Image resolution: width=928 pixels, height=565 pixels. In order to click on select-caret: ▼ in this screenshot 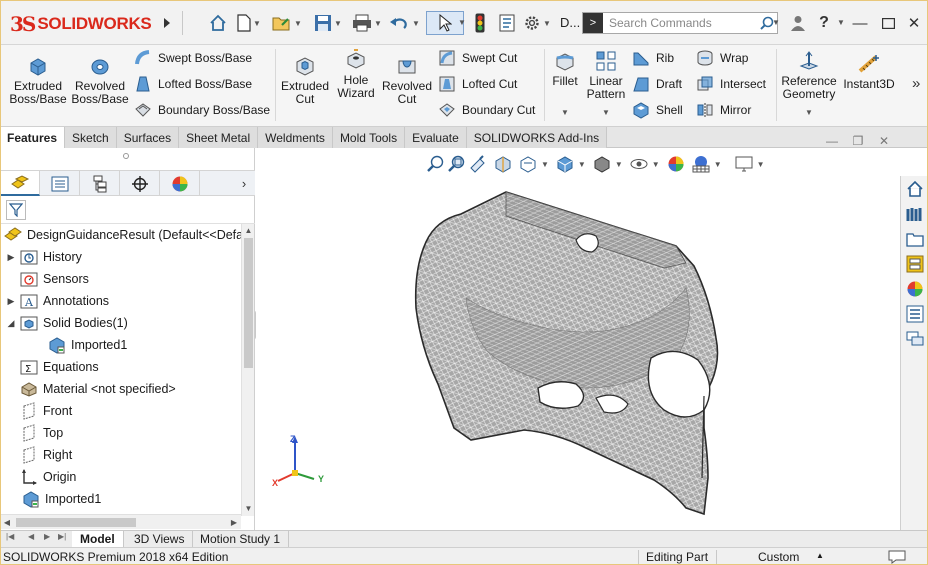, I will do `click(462, 22)`.